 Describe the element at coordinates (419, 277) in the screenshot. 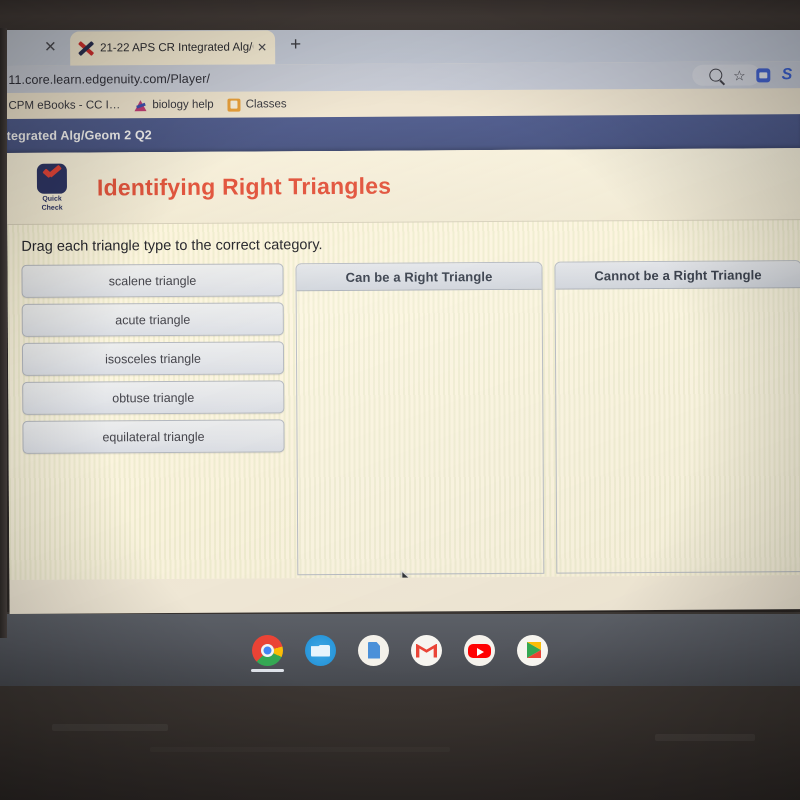

I see `drop-zone-header: Can be a Right Triangle` at that location.